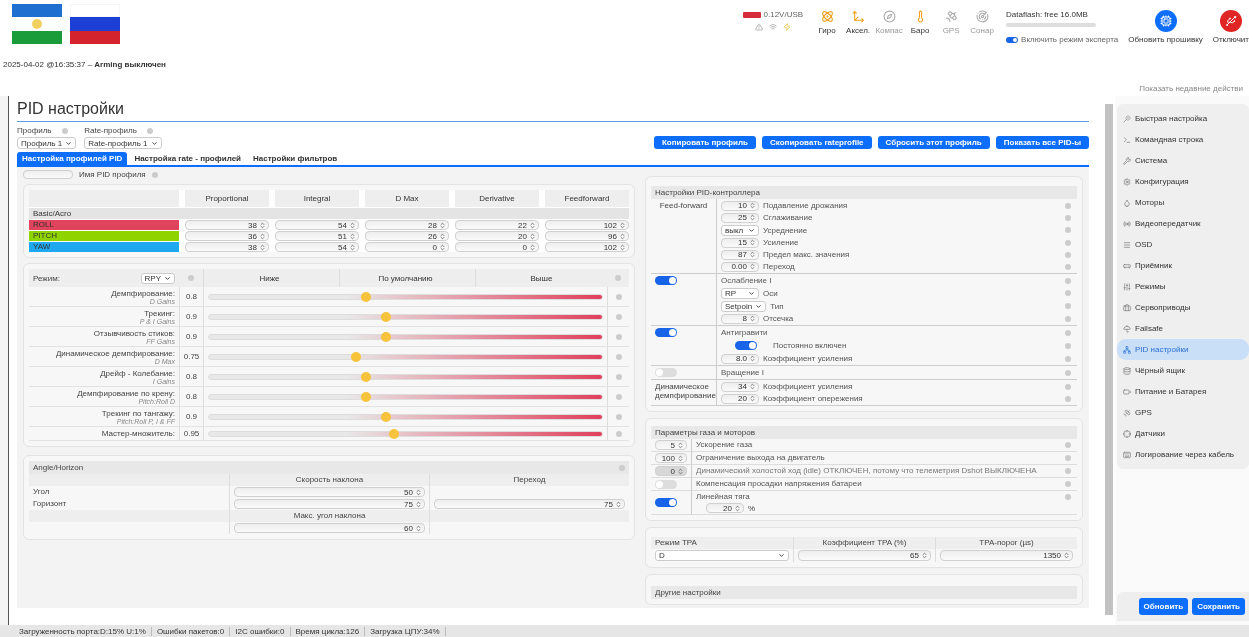 The height and width of the screenshot is (637, 1249). Describe the element at coordinates (1006, 555) in the screenshot. I see `number-input: 1350` at that location.